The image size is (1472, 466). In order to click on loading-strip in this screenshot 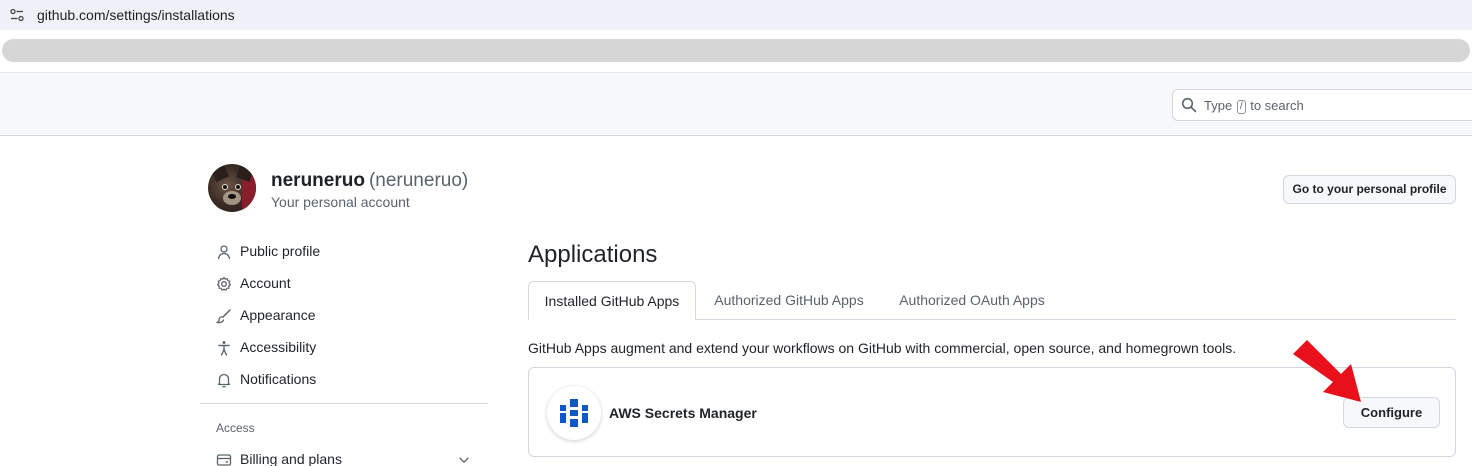, I will do `click(736, 51)`.